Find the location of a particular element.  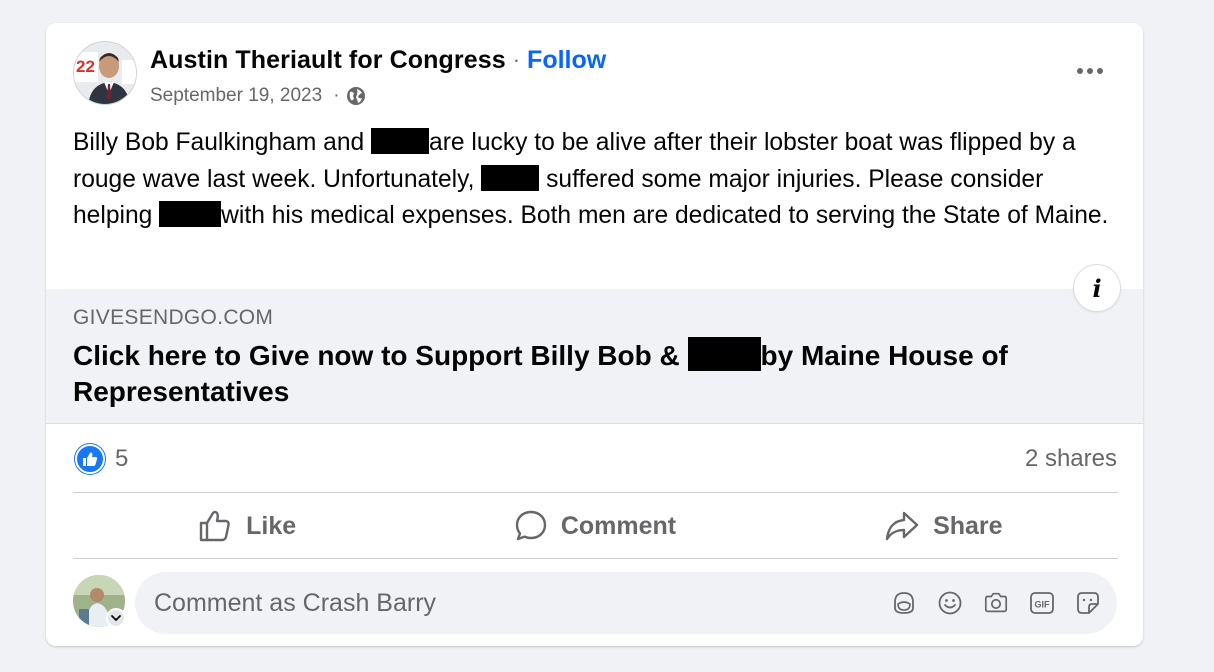

more-horizontal-icon is located at coordinates (1090, 71).